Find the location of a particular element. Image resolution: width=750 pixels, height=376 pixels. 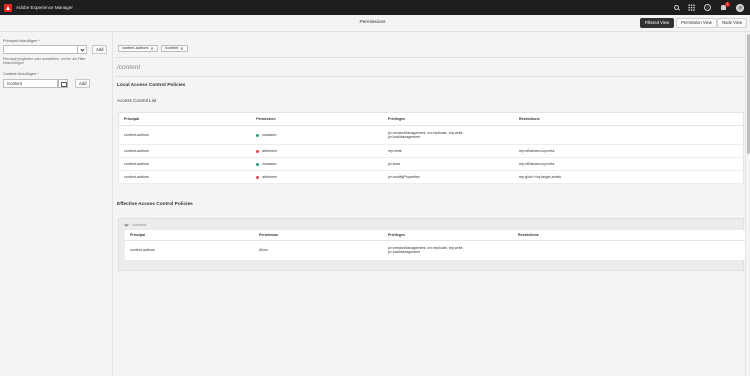

principal-label: Principal hinzufügen * is located at coordinates (21, 41).